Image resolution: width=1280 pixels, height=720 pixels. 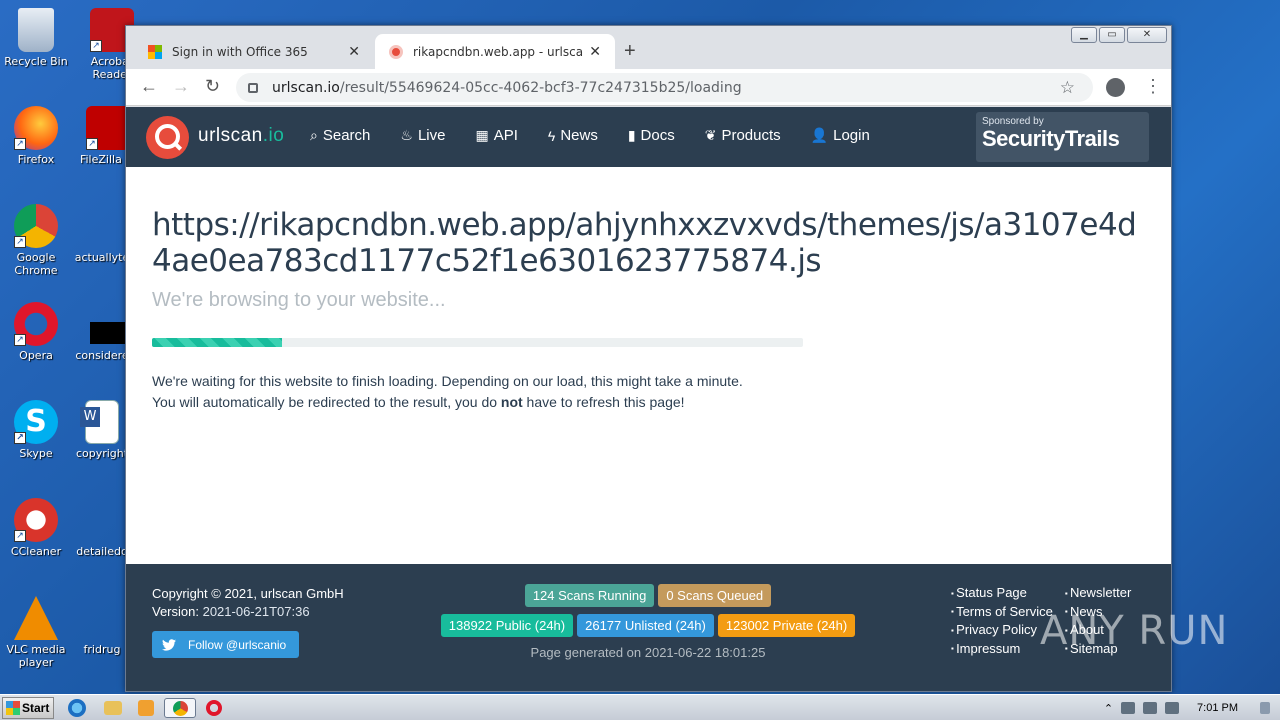 I want to click on progress-fill, so click(x=217, y=342).